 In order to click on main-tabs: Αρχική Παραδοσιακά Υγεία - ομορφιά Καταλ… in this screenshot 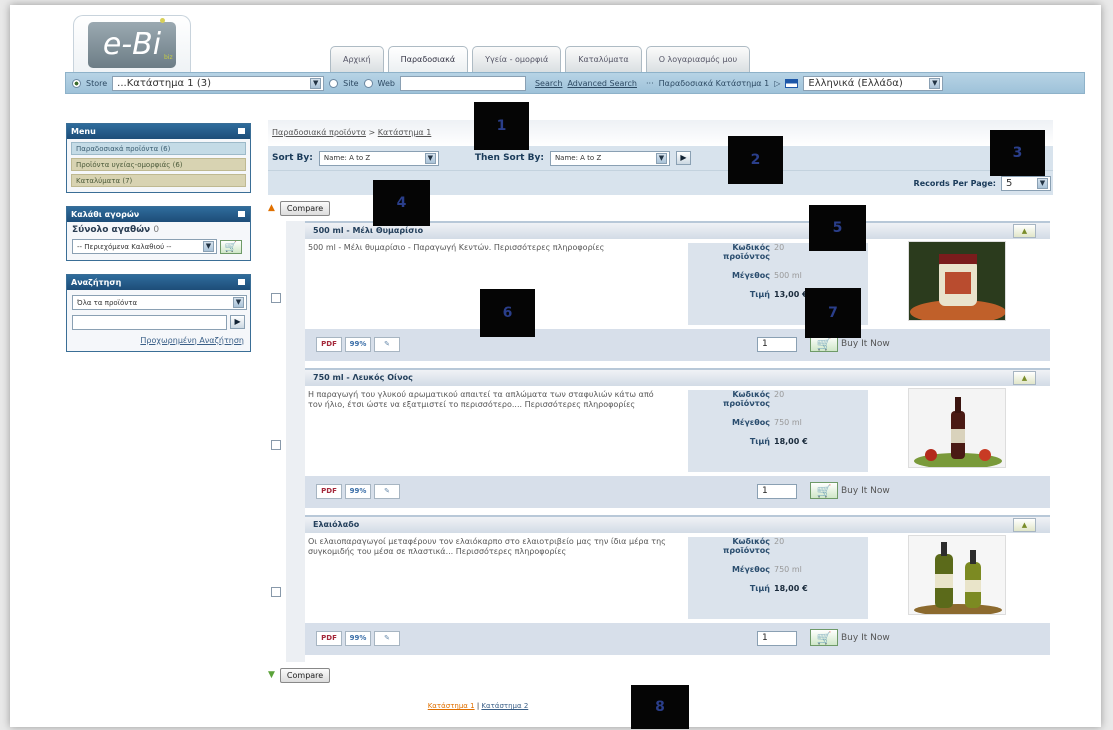, I will do `click(540, 59)`.